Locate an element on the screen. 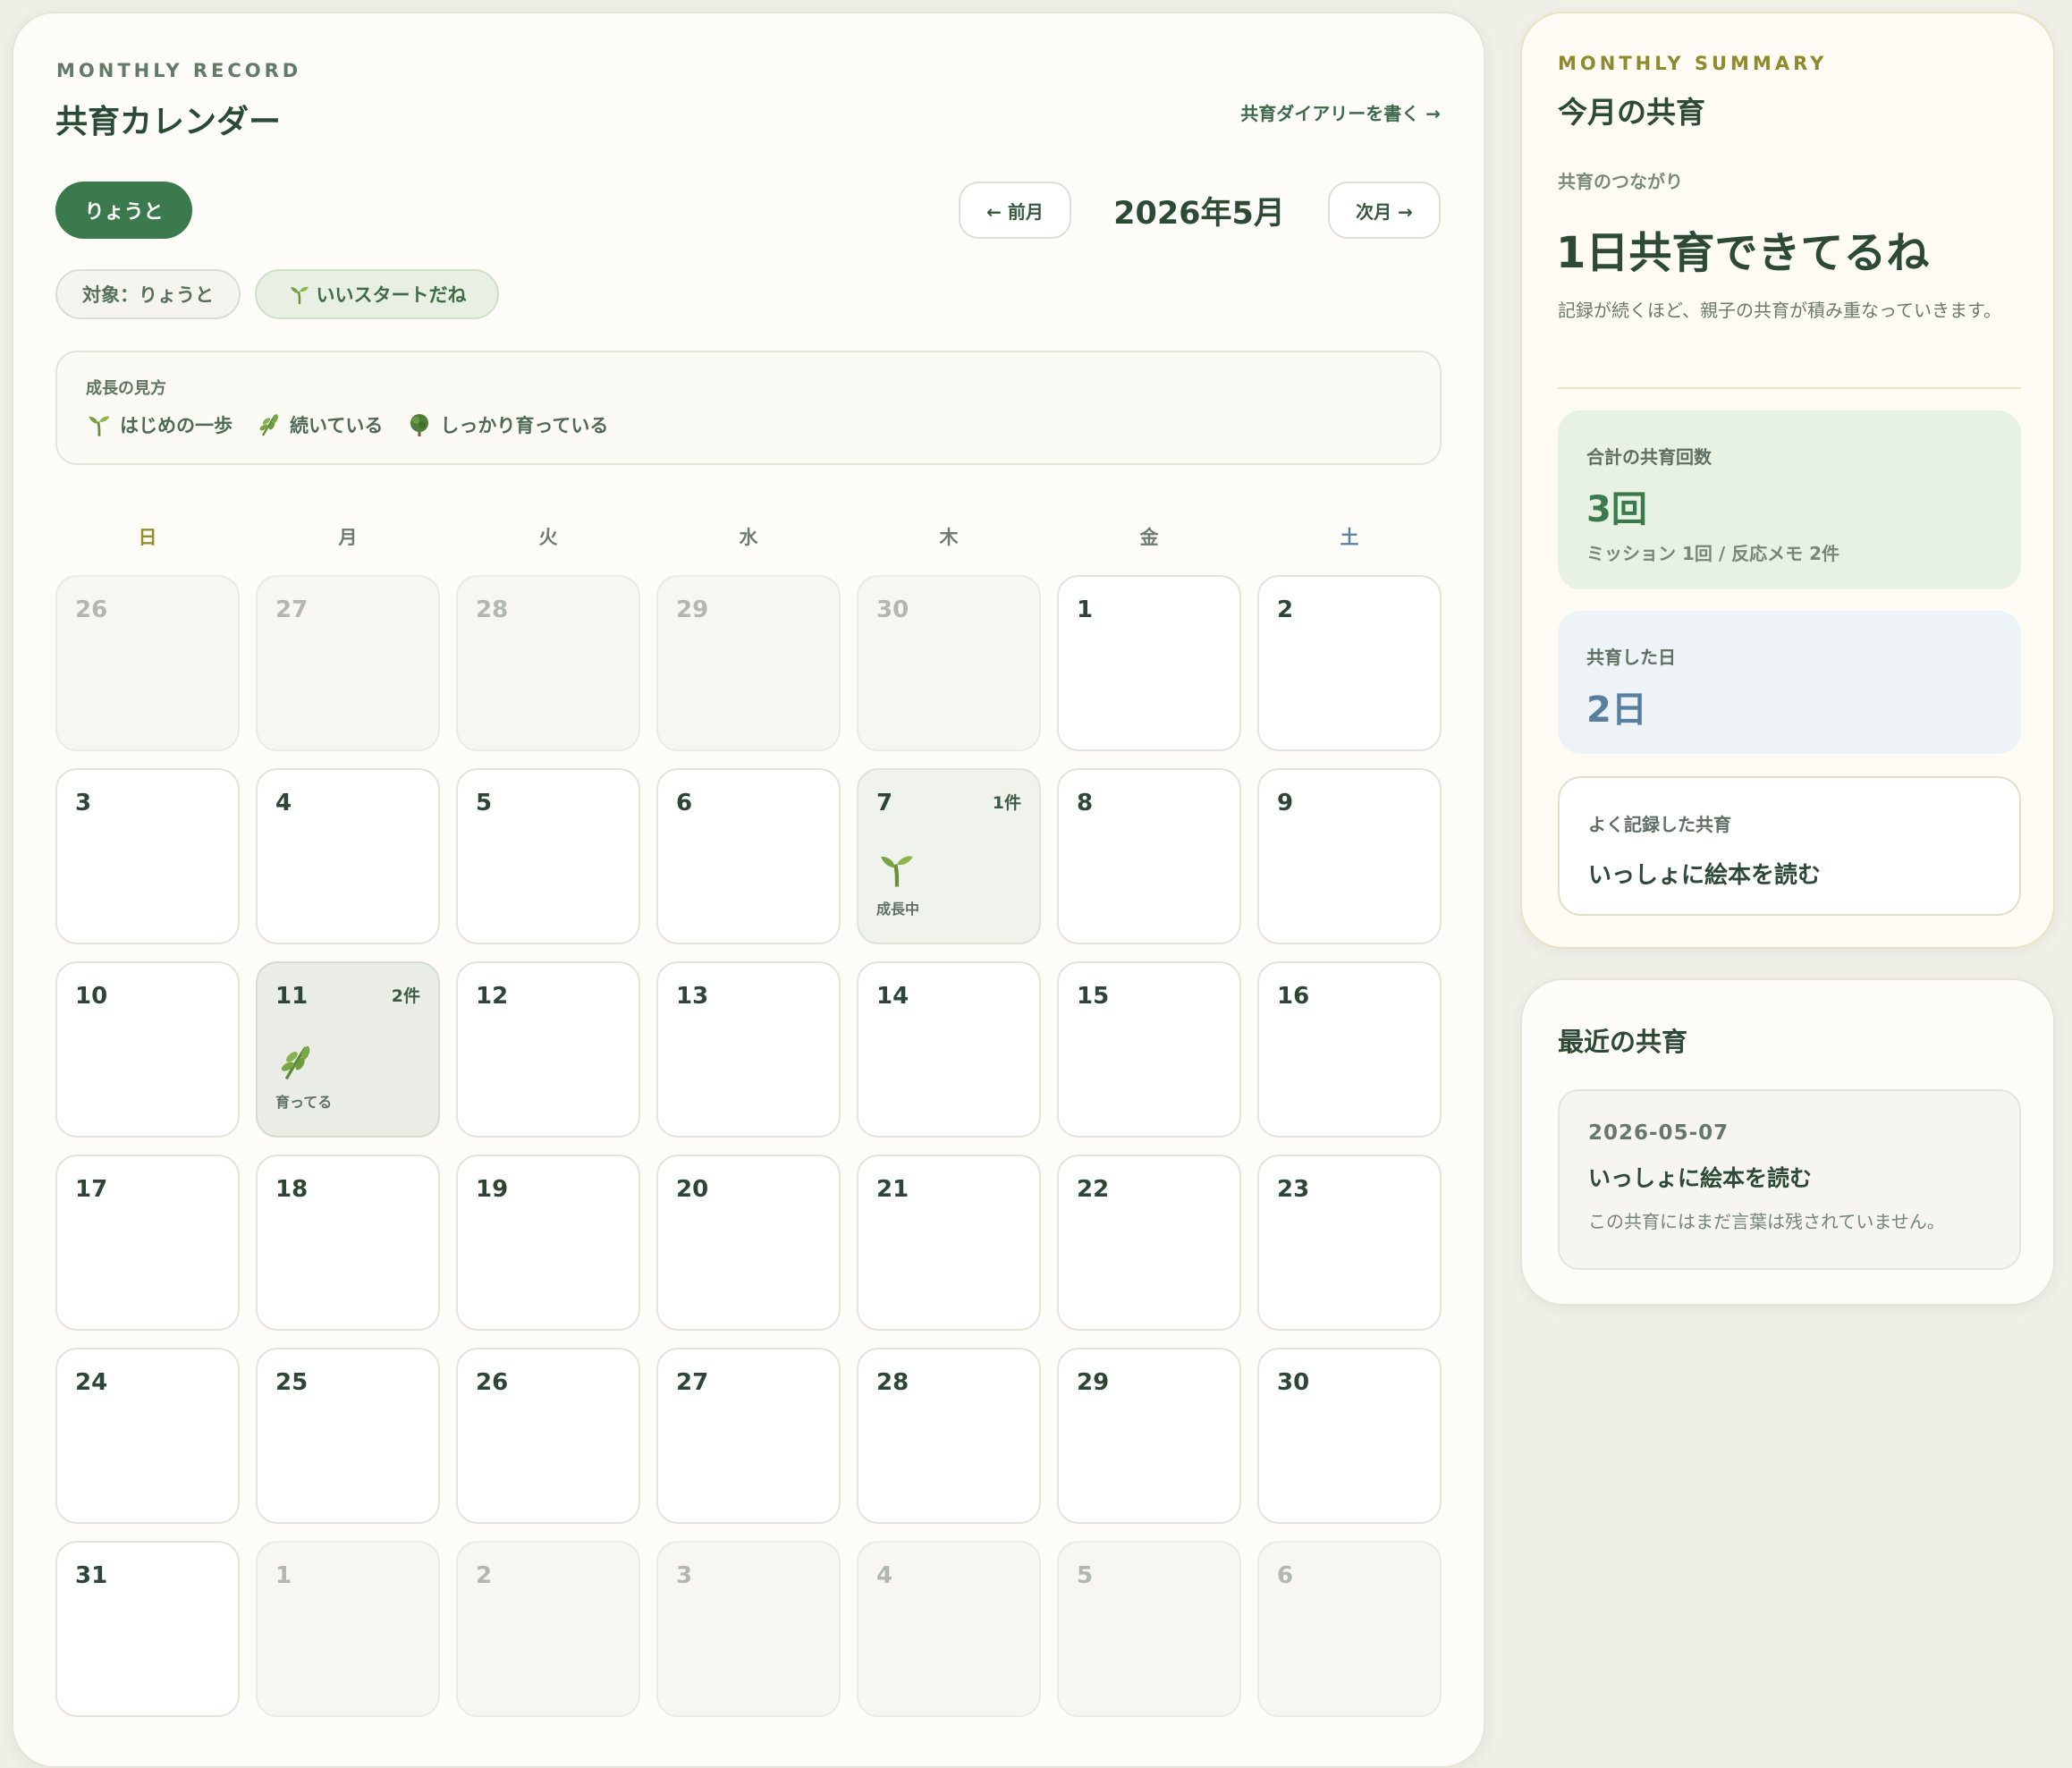  day-number: 11 is located at coordinates (292, 997).